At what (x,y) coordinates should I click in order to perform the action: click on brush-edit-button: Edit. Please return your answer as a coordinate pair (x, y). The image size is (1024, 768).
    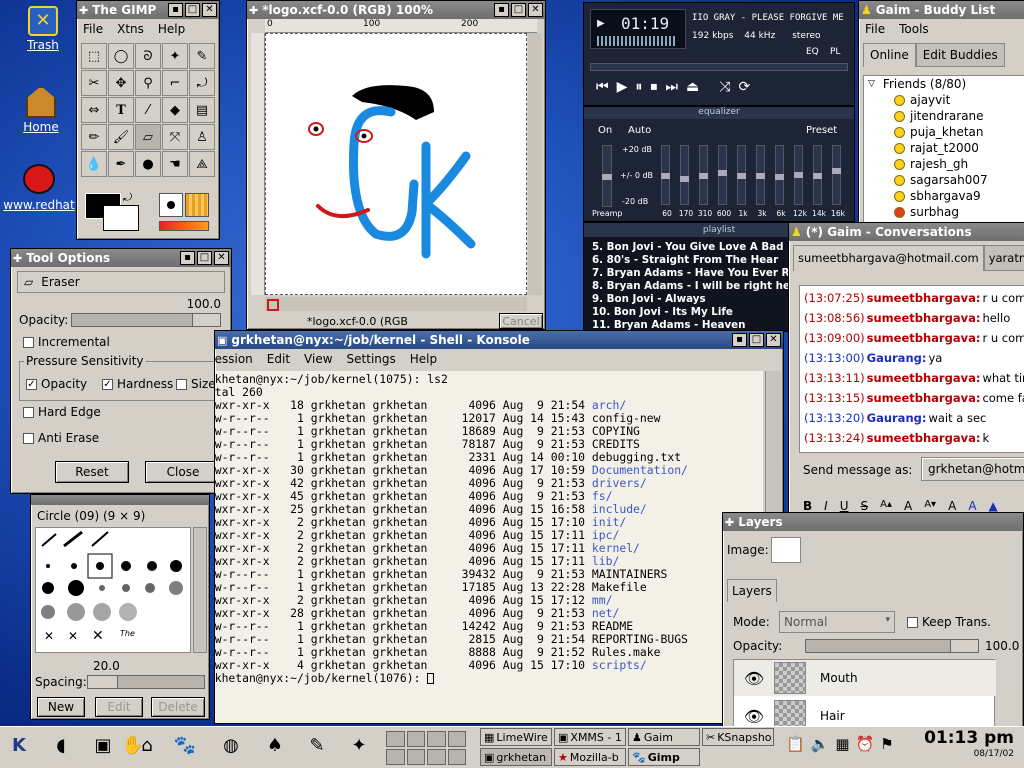
    Looking at the image, I should click on (119, 707).